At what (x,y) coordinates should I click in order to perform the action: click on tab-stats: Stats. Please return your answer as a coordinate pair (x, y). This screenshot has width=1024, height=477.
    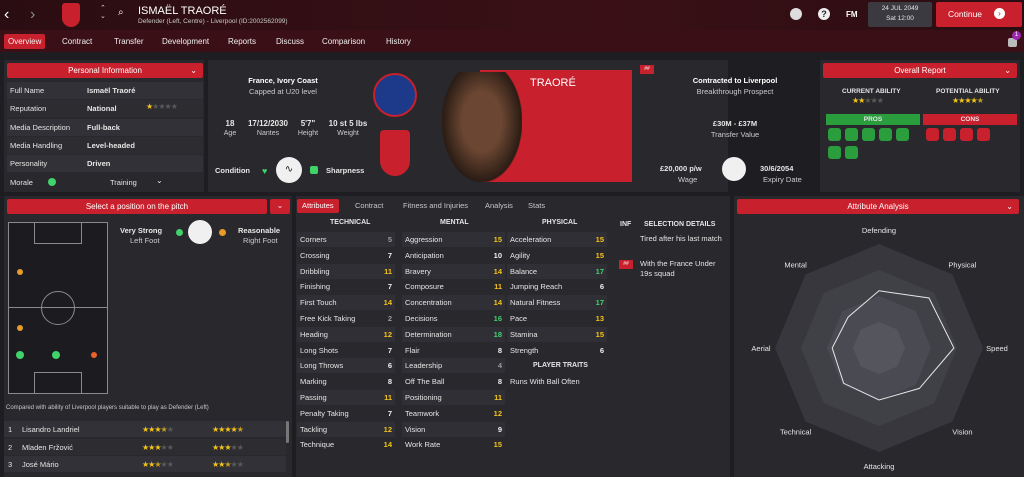
    Looking at the image, I should click on (536, 206).